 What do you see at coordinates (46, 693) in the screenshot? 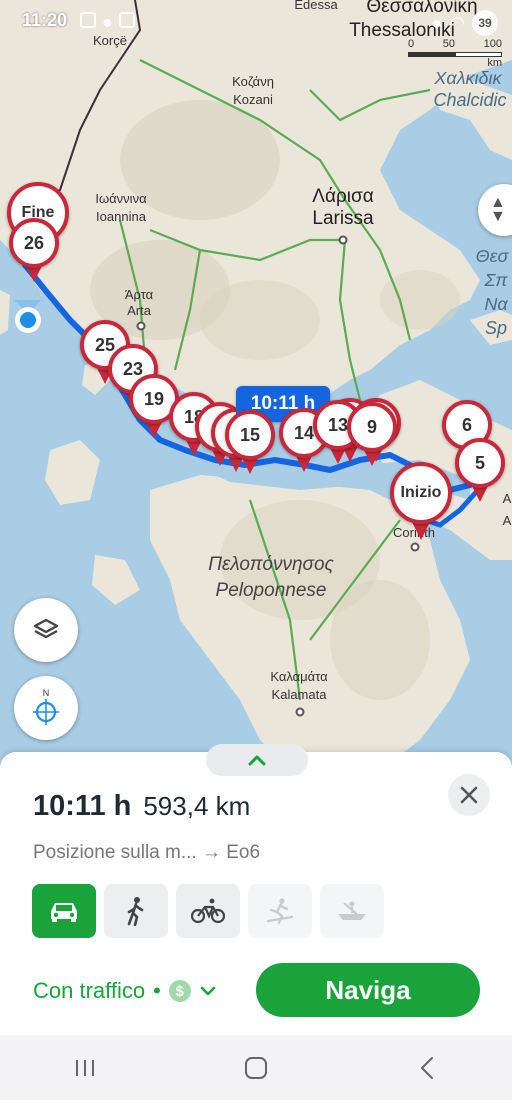
I see `svg-text: N` at bounding box center [46, 693].